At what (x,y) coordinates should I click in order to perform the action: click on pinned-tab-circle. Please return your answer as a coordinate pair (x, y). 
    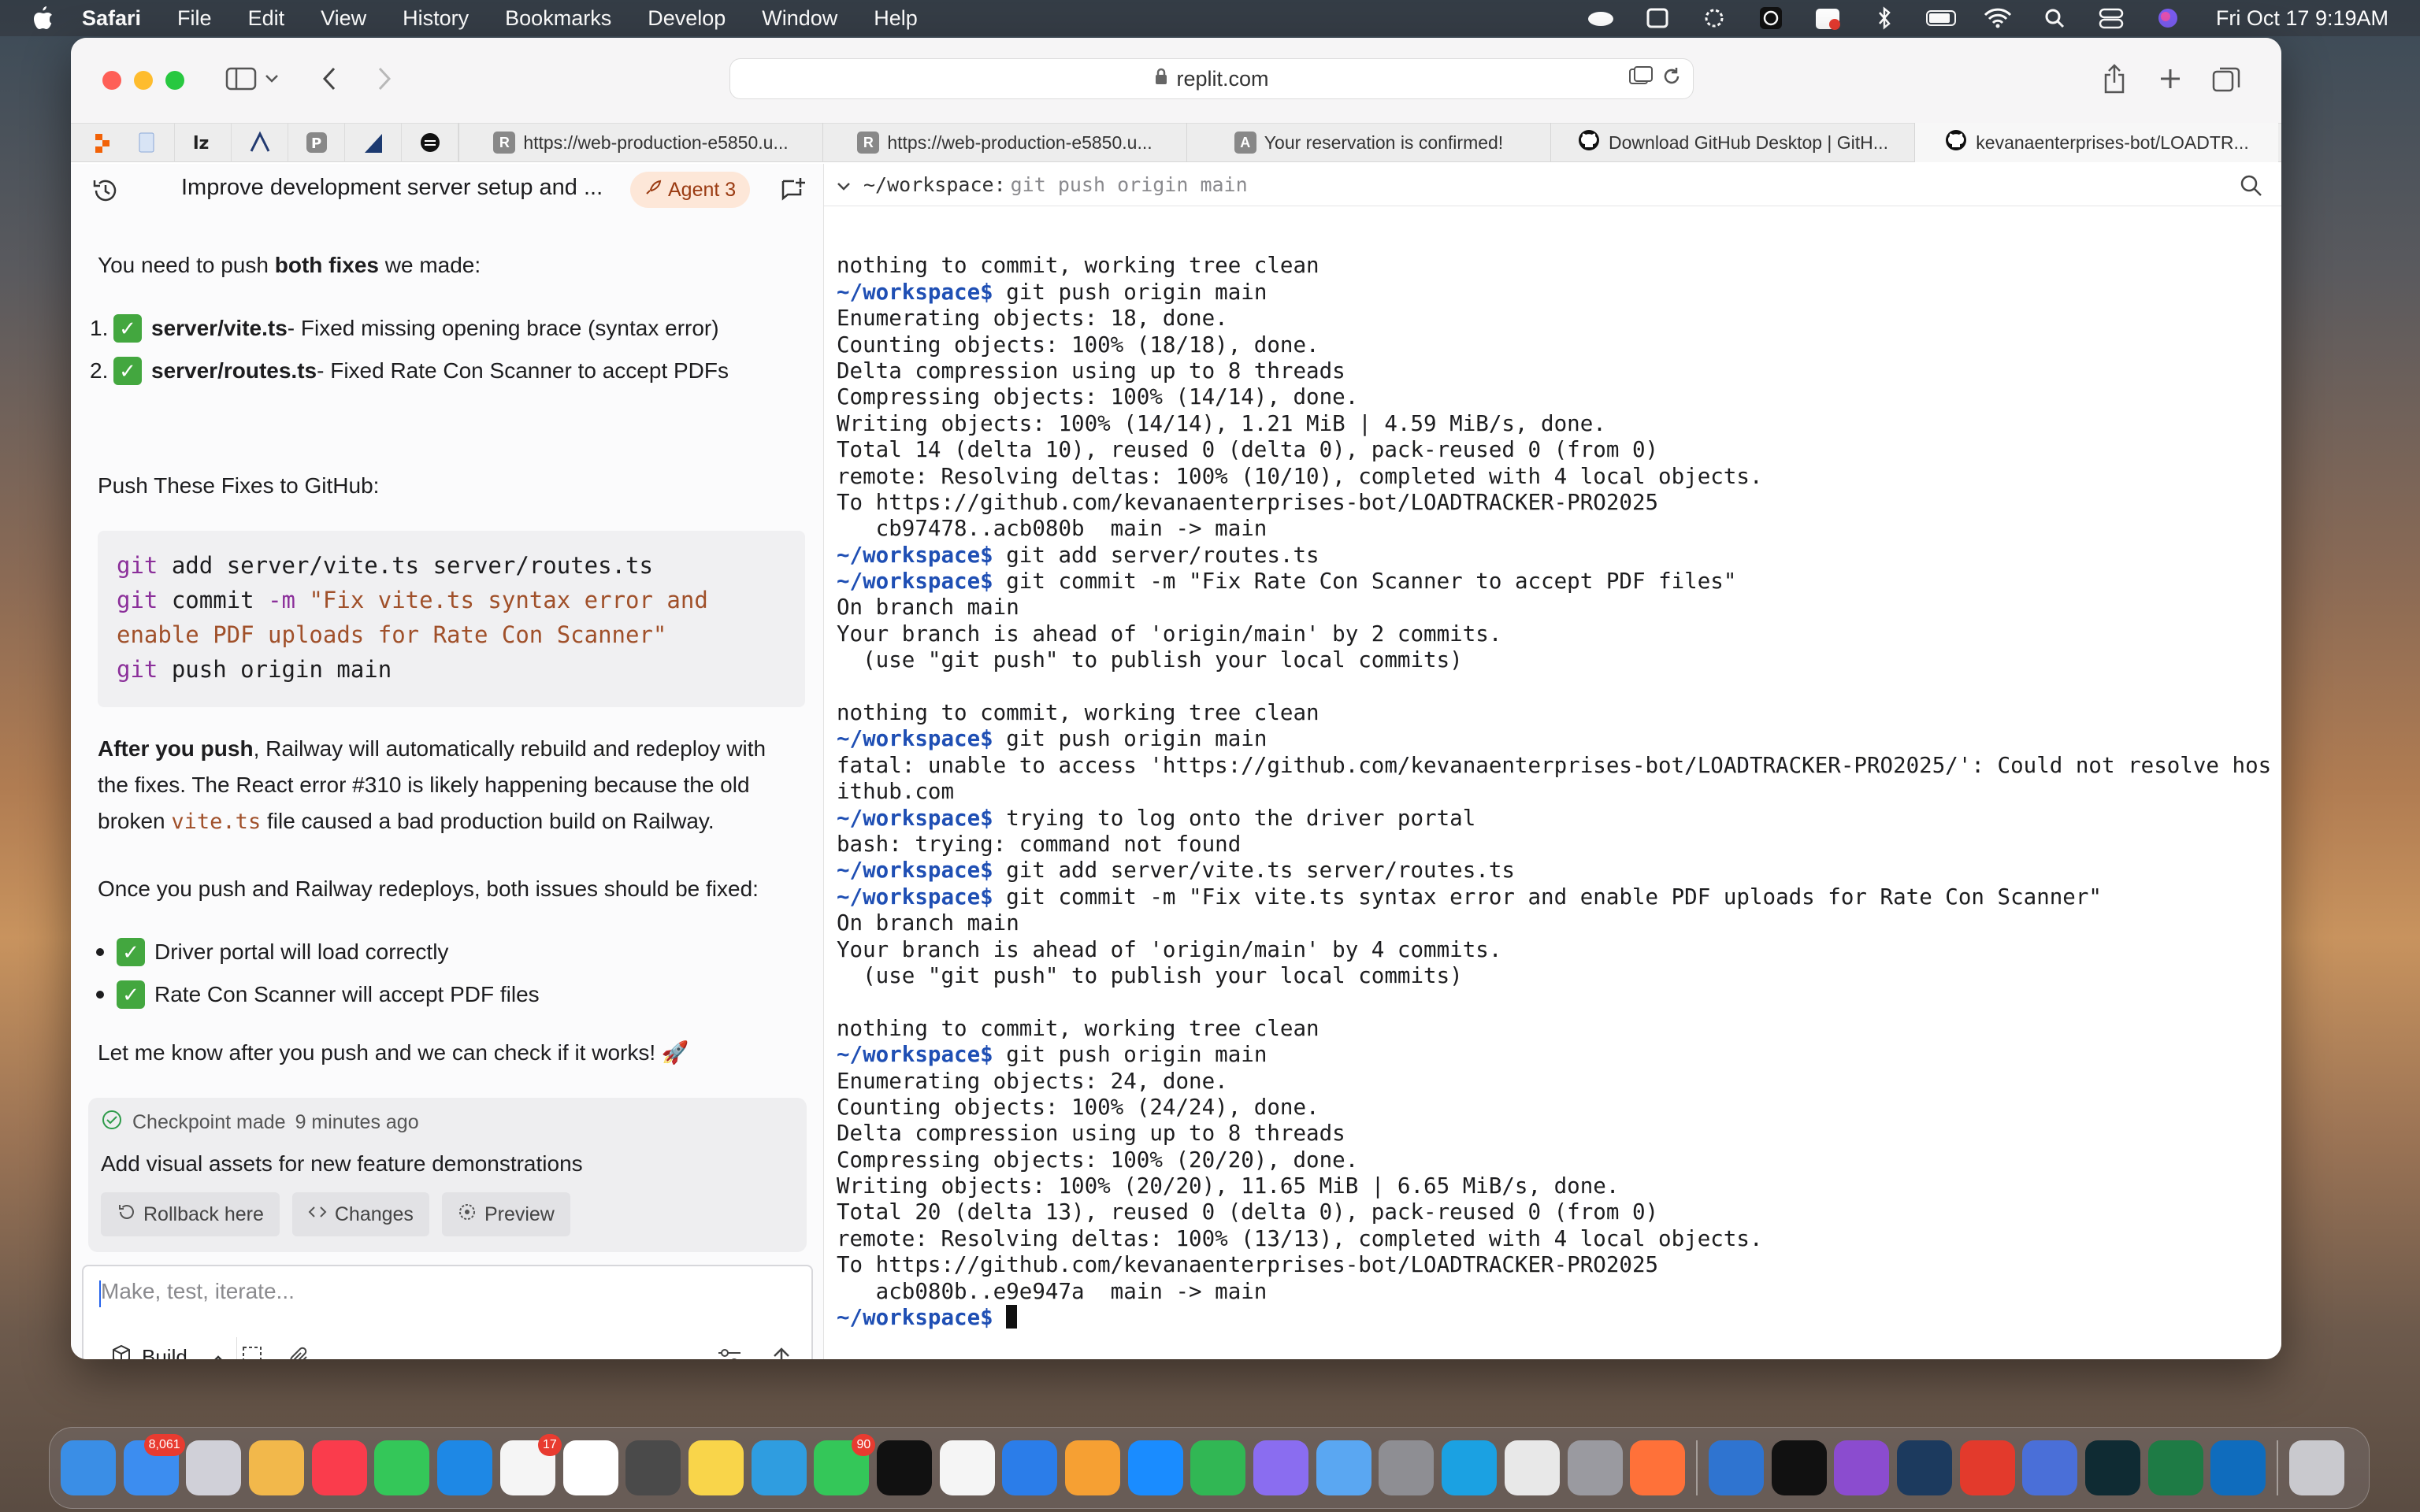
    Looking at the image, I should click on (430, 142).